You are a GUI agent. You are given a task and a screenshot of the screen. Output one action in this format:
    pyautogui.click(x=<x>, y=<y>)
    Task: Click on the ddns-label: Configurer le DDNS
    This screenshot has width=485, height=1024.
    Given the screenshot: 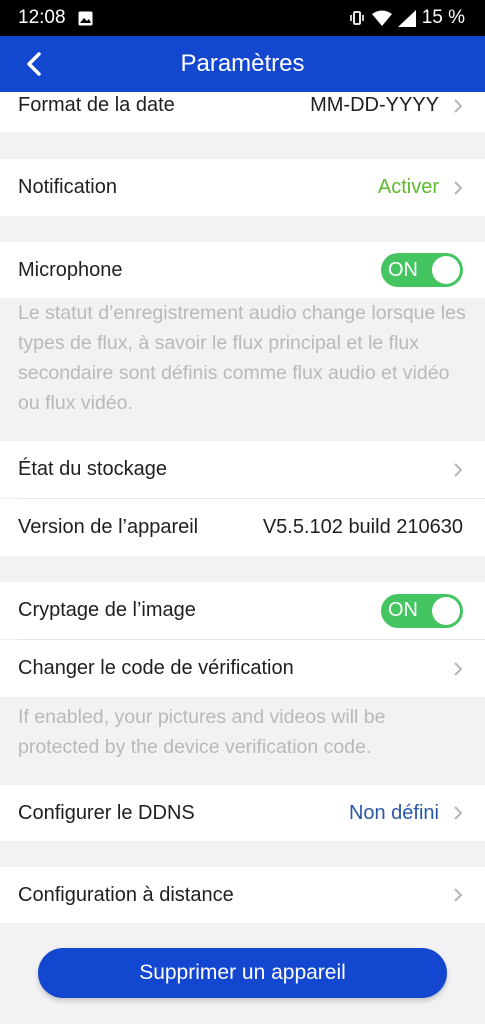 What is the action you would take?
    pyautogui.click(x=106, y=812)
    